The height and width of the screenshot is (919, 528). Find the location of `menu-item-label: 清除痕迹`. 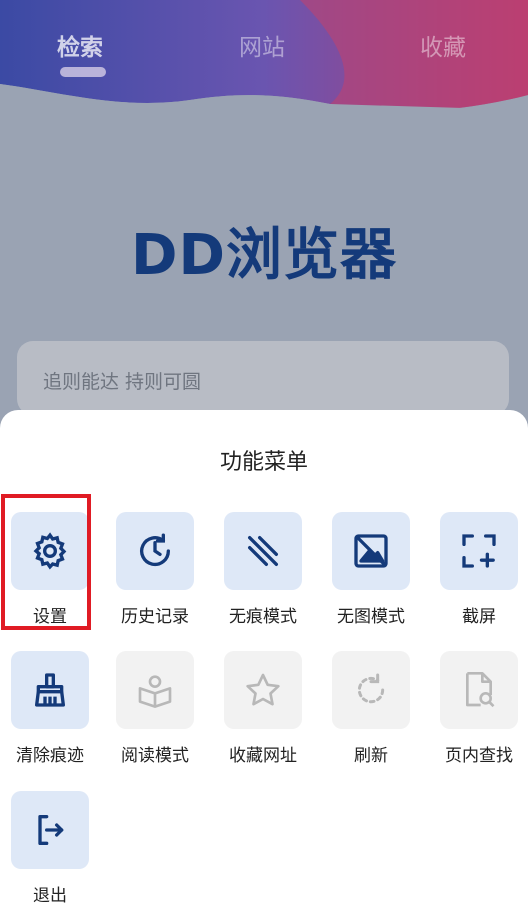

menu-item-label: 清除痕迹 is located at coordinates (50, 756).